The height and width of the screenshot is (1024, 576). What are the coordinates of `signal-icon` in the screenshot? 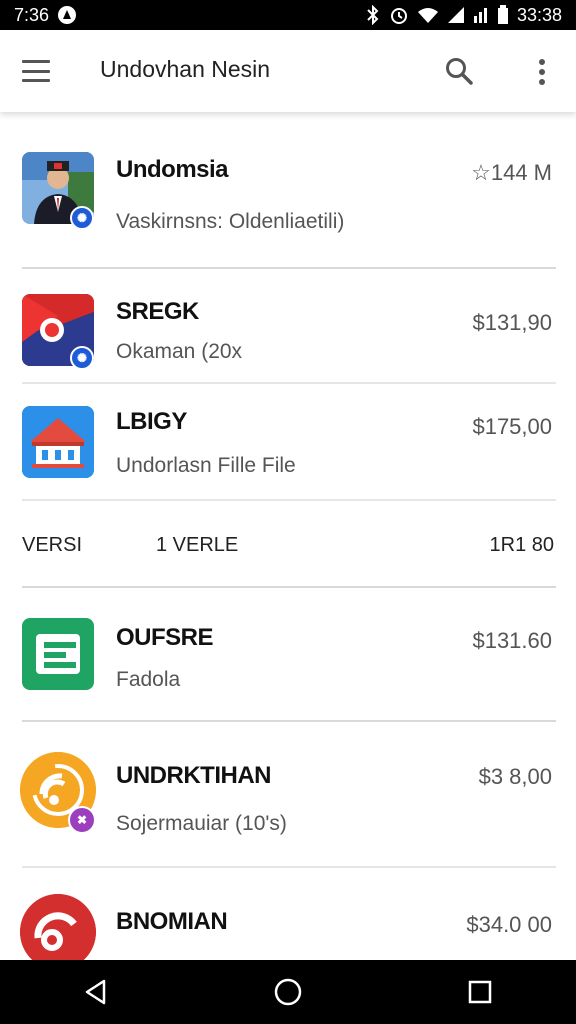 It's located at (456, 15).